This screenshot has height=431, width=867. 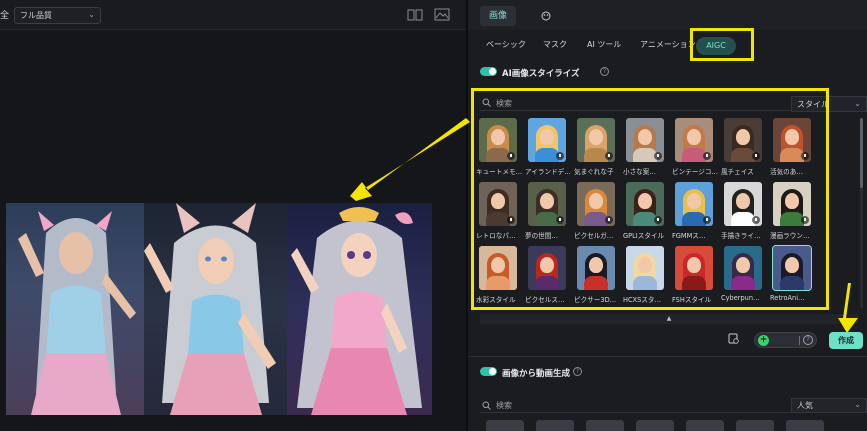 I want to click on credit-balance: + ?, so click(x=785, y=340).